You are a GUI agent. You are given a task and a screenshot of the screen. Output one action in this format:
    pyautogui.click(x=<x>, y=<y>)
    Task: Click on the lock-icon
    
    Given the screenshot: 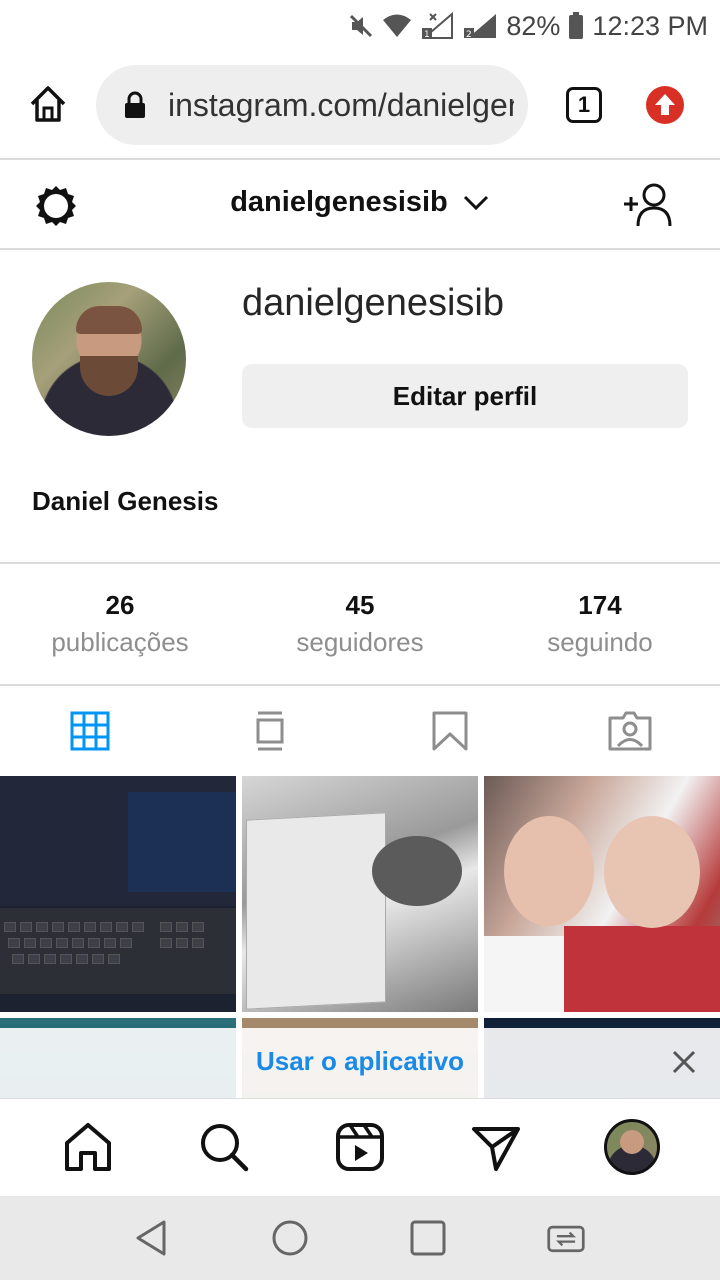 What is the action you would take?
    pyautogui.click(x=135, y=104)
    